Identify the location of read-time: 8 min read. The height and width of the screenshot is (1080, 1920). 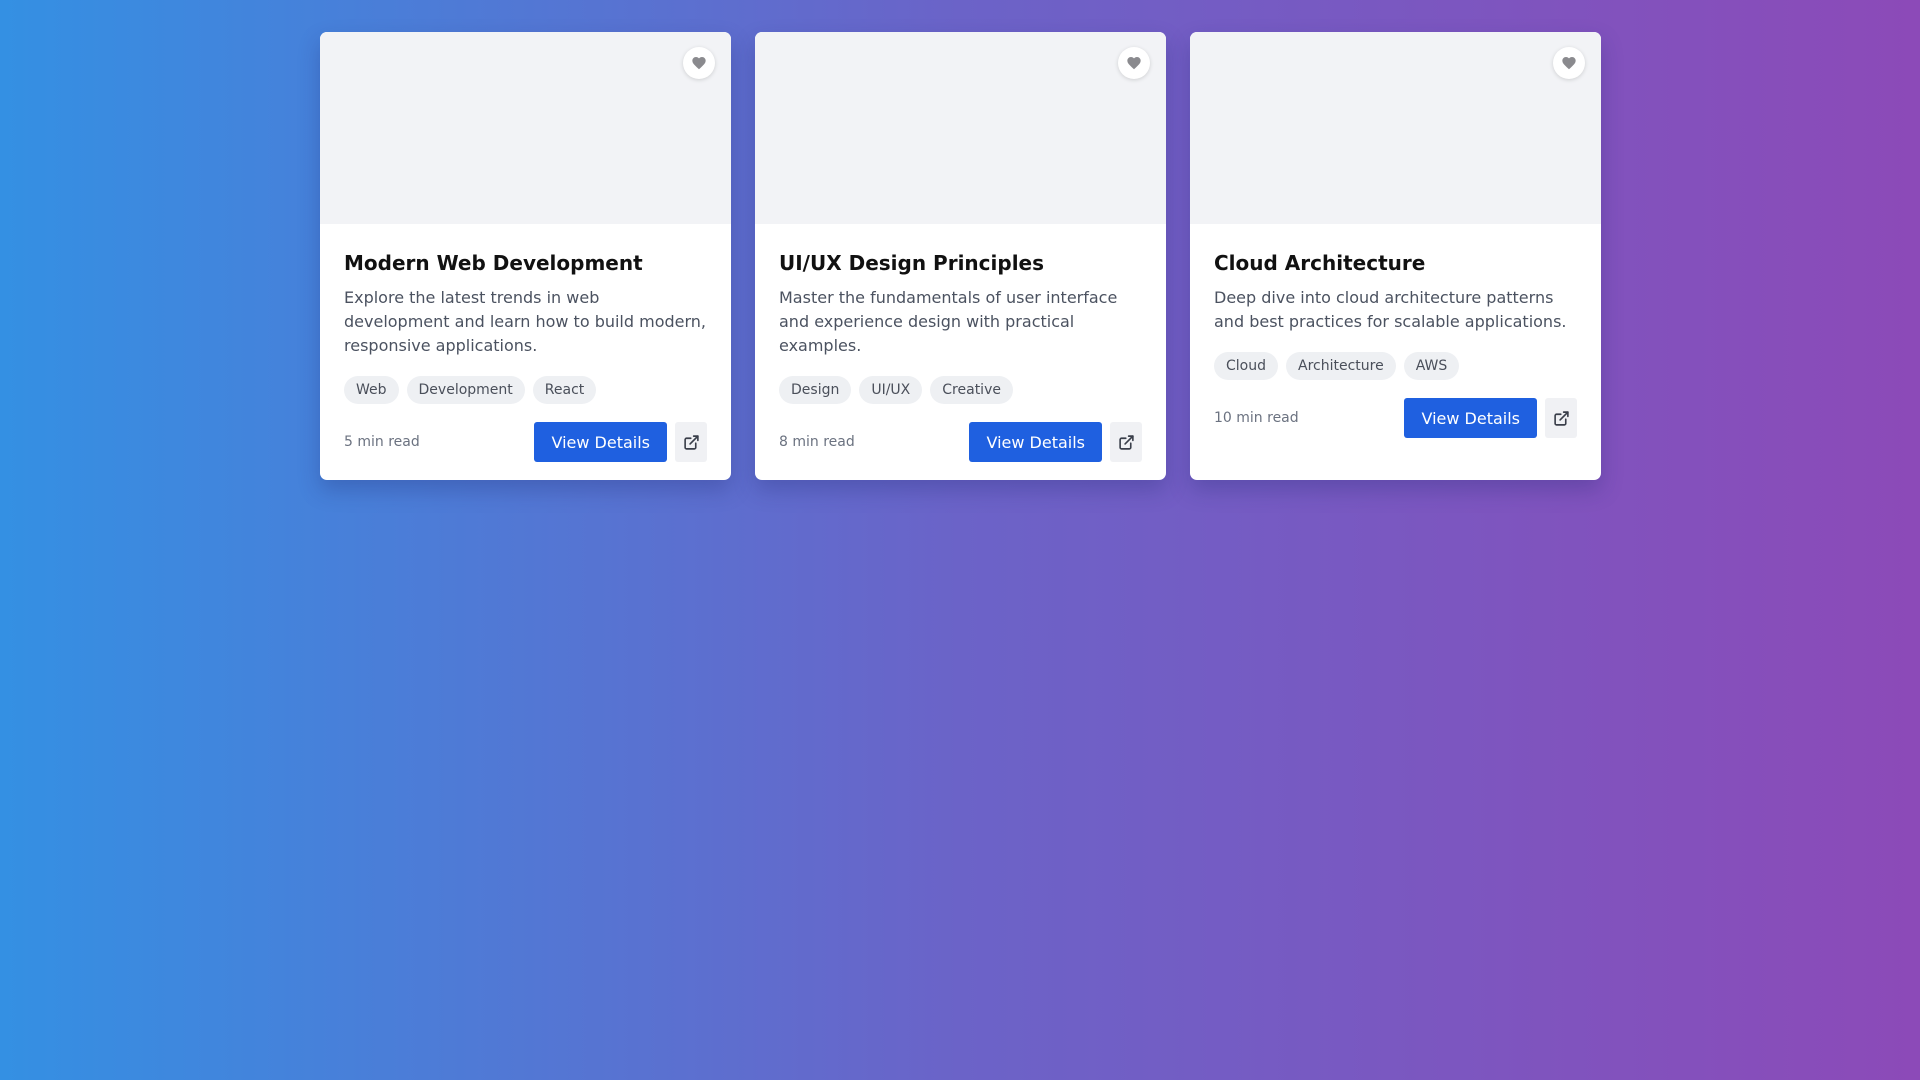
(817, 442).